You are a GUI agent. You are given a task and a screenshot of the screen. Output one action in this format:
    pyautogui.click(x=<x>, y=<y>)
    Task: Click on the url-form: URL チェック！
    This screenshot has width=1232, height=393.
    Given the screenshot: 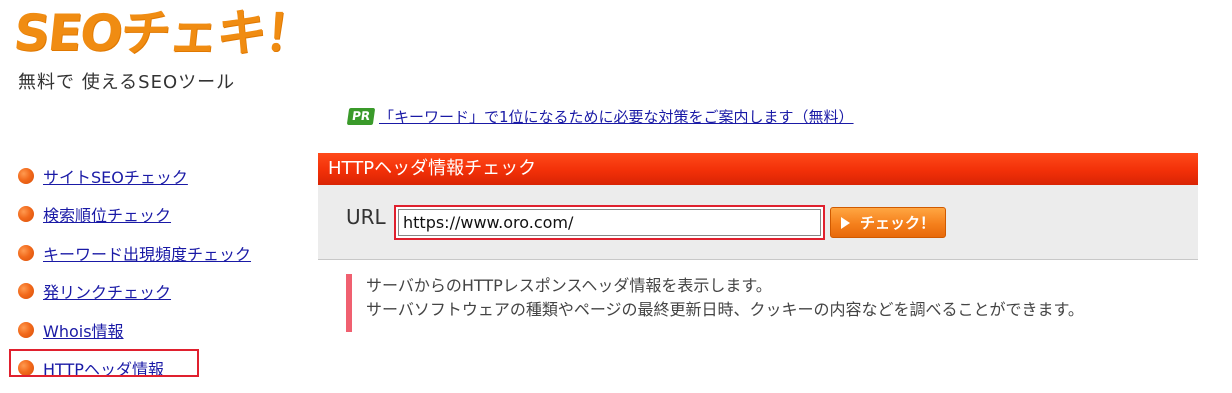 What is the action you would take?
    pyautogui.click(x=758, y=222)
    